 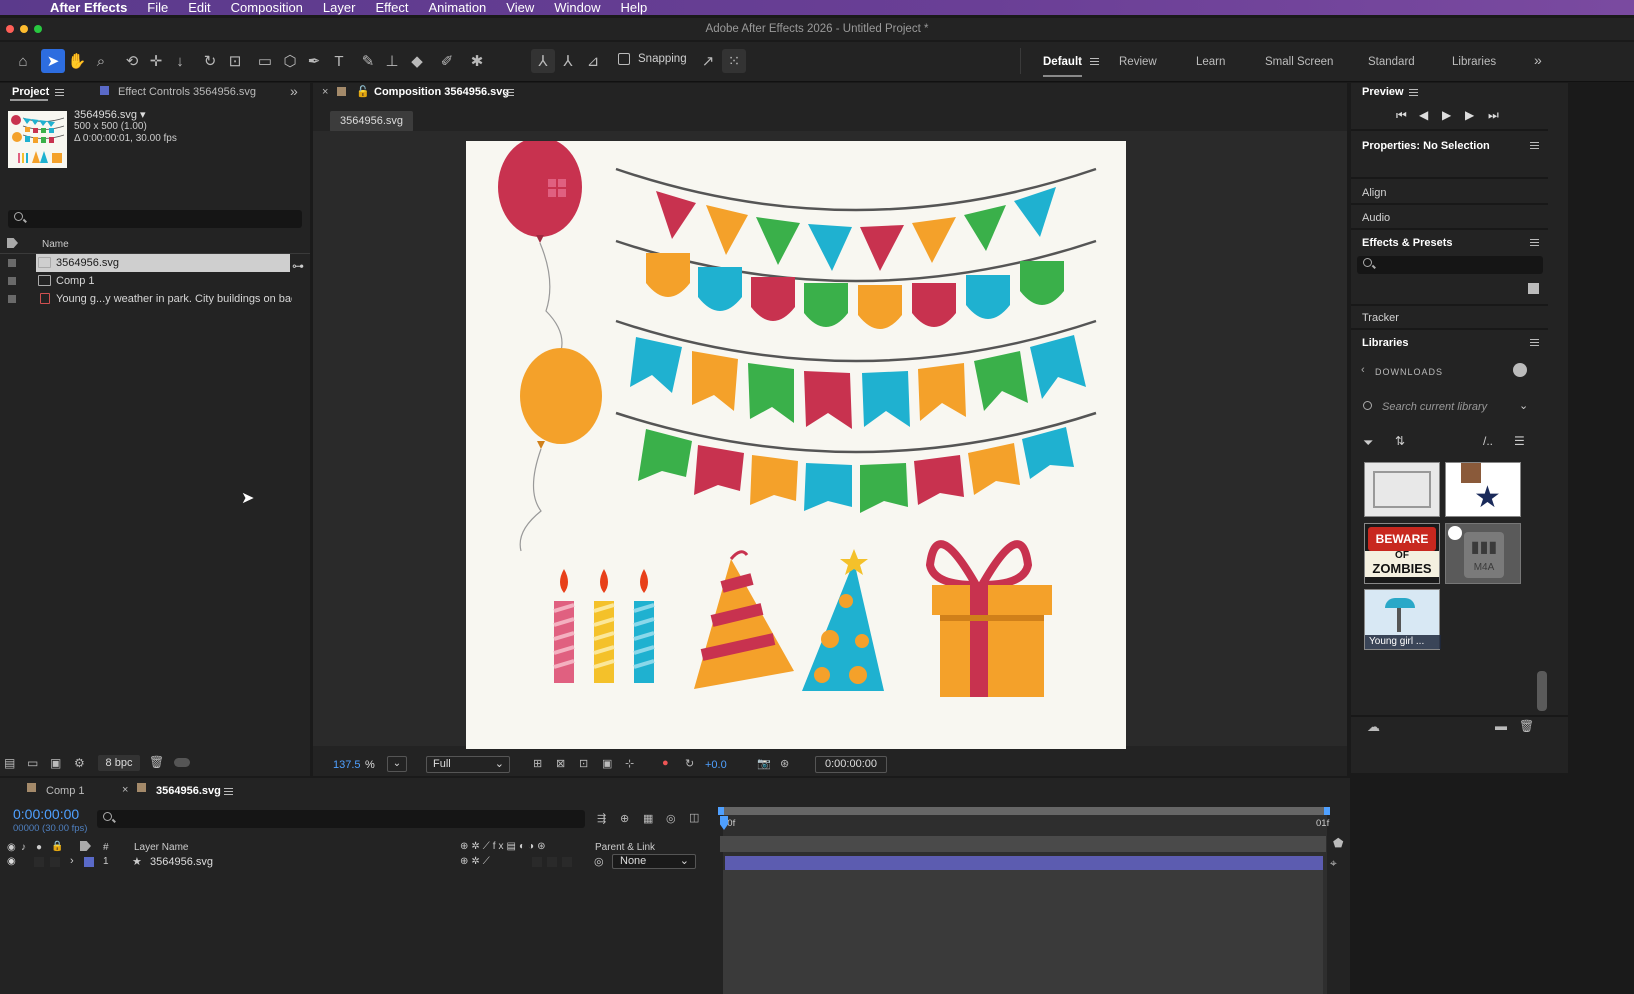 What do you see at coordinates (1210, 62) in the screenshot?
I see `workspace-learn: Learn` at bounding box center [1210, 62].